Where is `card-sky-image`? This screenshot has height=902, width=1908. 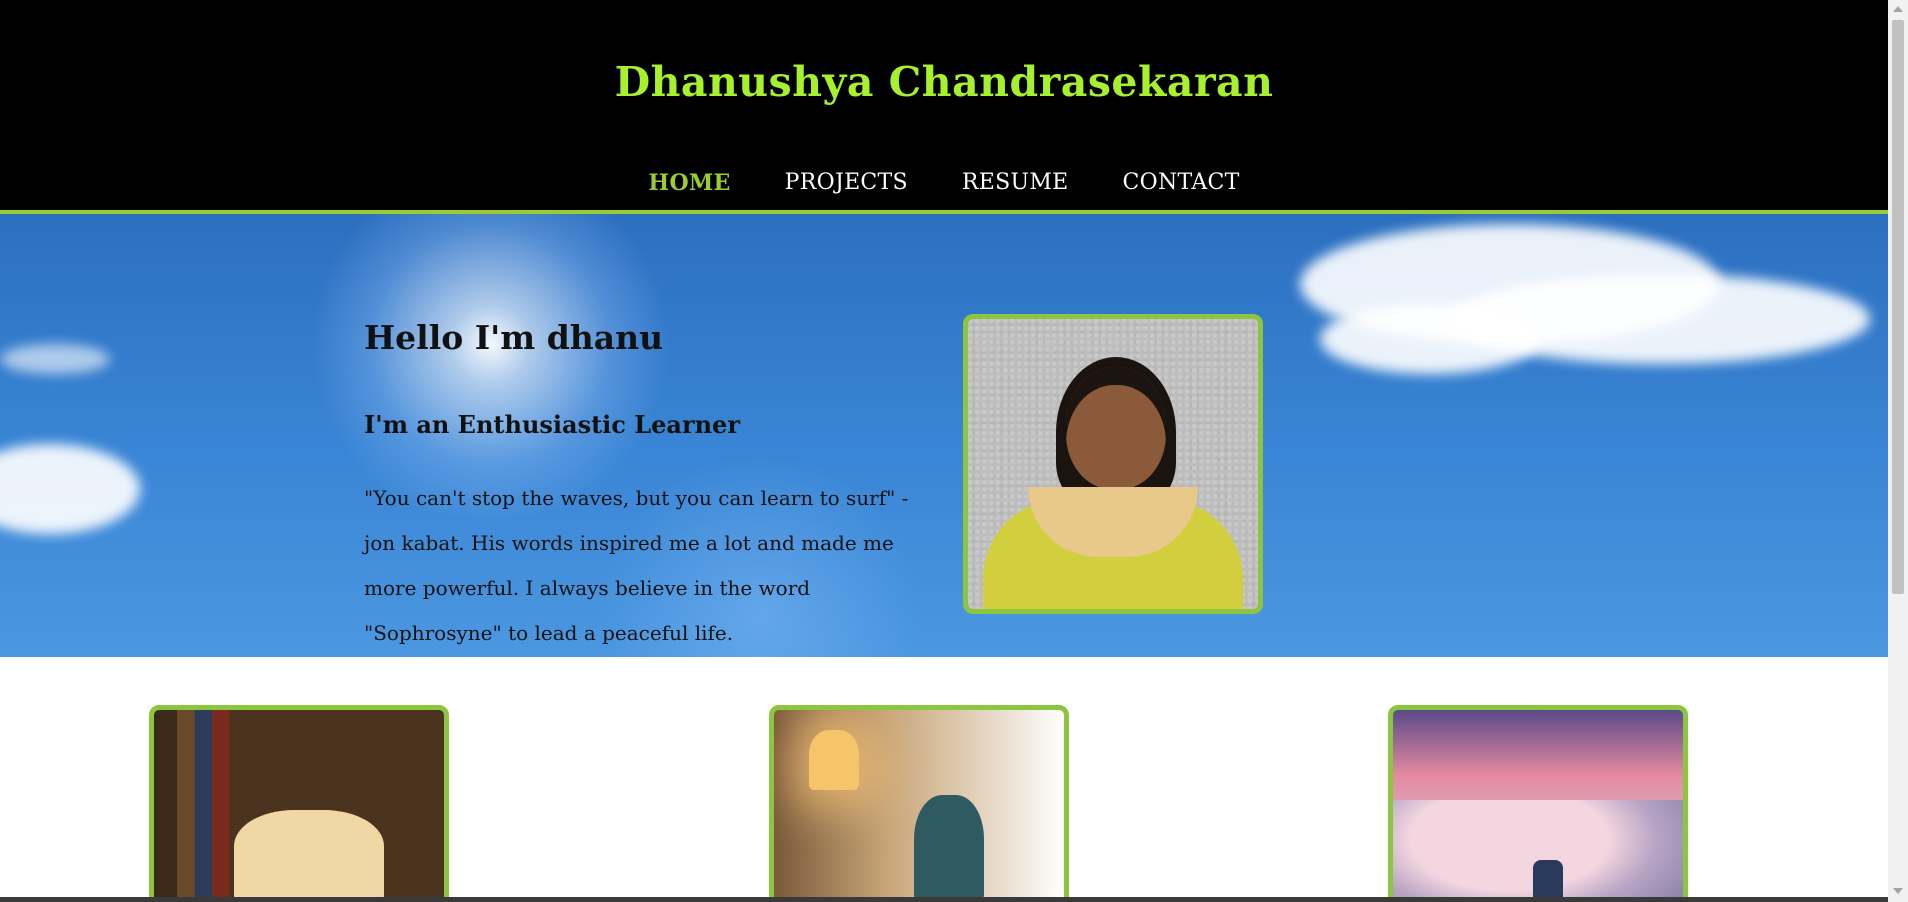 card-sky-image is located at coordinates (1538, 803).